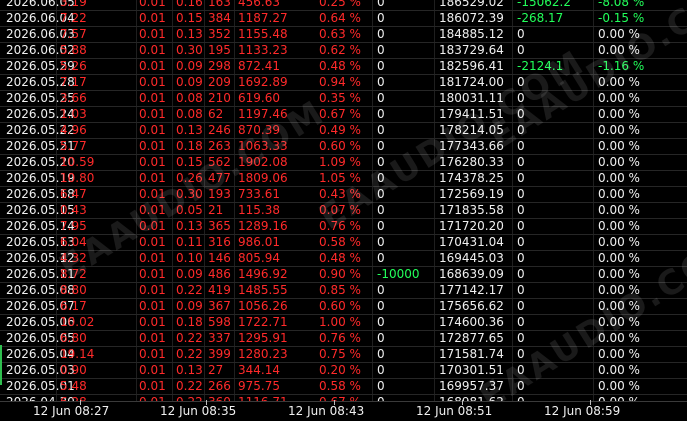 This screenshot has width=687, height=421. Describe the element at coordinates (219, 34) in the screenshot. I see `cell-d: 352` at that location.